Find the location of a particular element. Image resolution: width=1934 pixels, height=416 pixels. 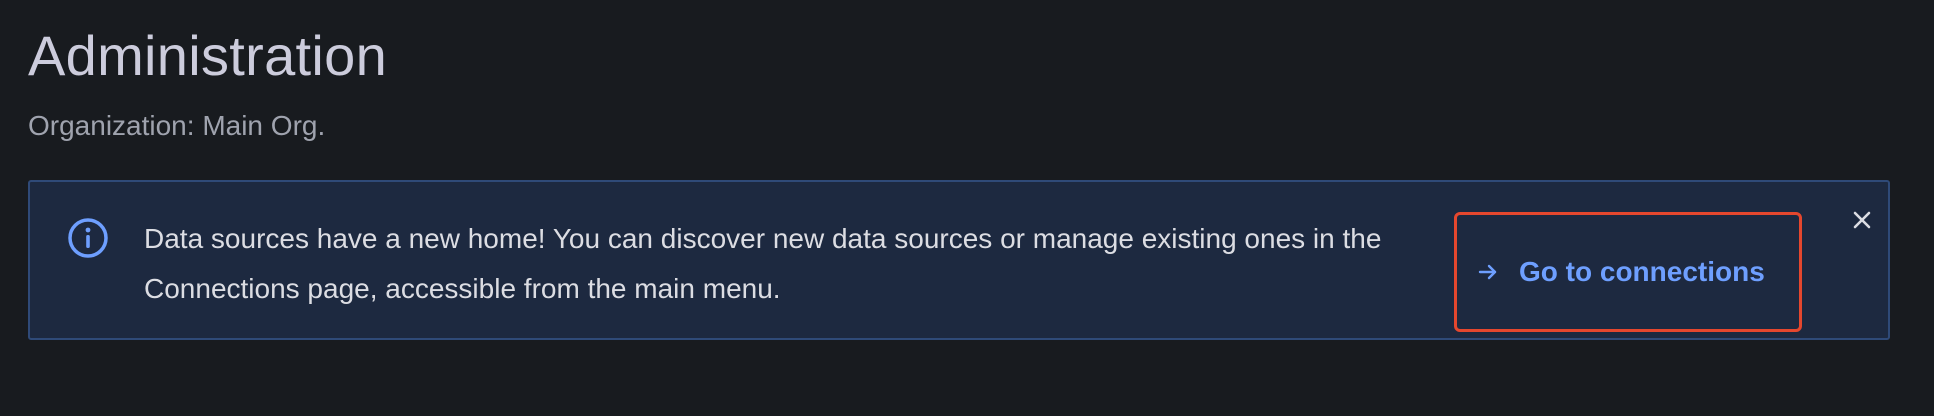

go-to-connections-label: Go to connections is located at coordinates (1642, 271).